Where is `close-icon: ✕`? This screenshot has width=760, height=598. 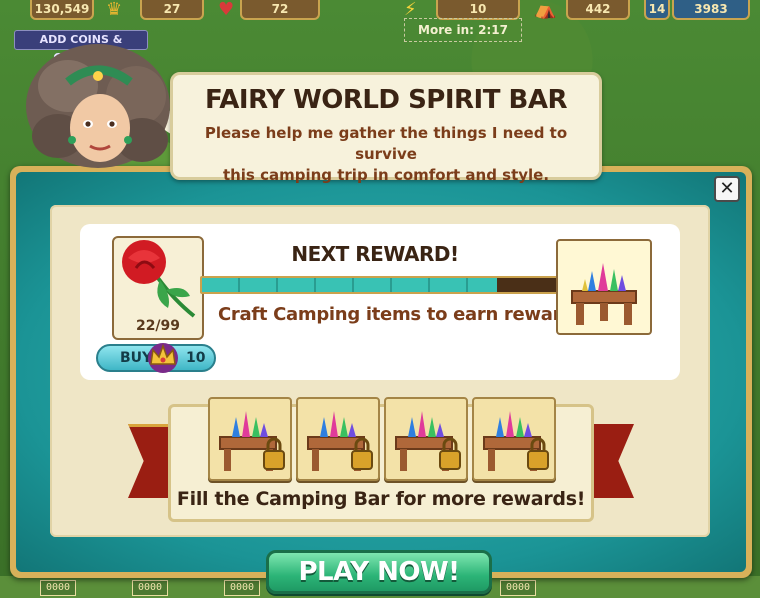 close-icon: ✕ is located at coordinates (727, 188).